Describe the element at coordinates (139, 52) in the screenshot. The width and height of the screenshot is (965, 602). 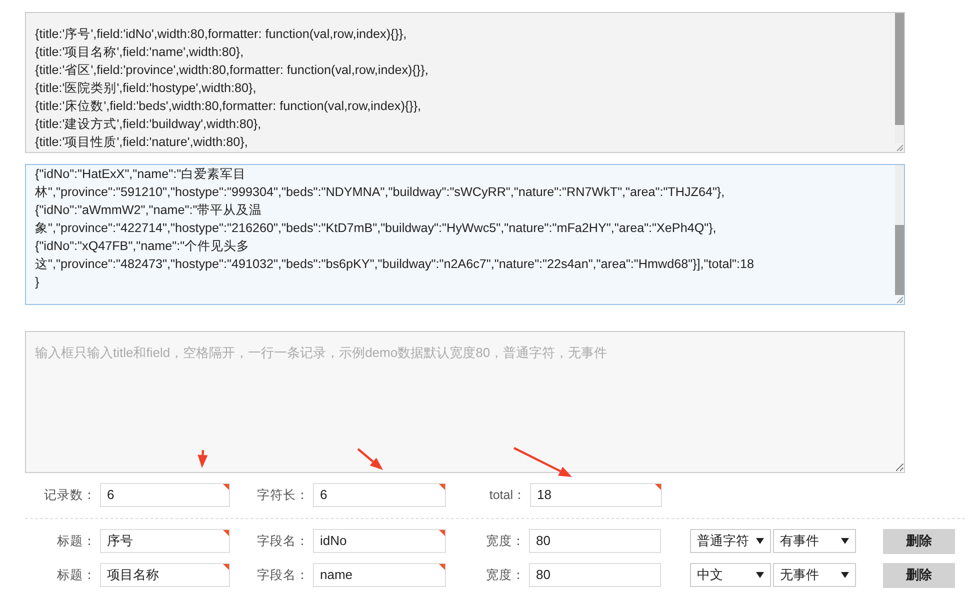
I see `code-line: {title:'项目名称',field:'name',width:80},` at that location.